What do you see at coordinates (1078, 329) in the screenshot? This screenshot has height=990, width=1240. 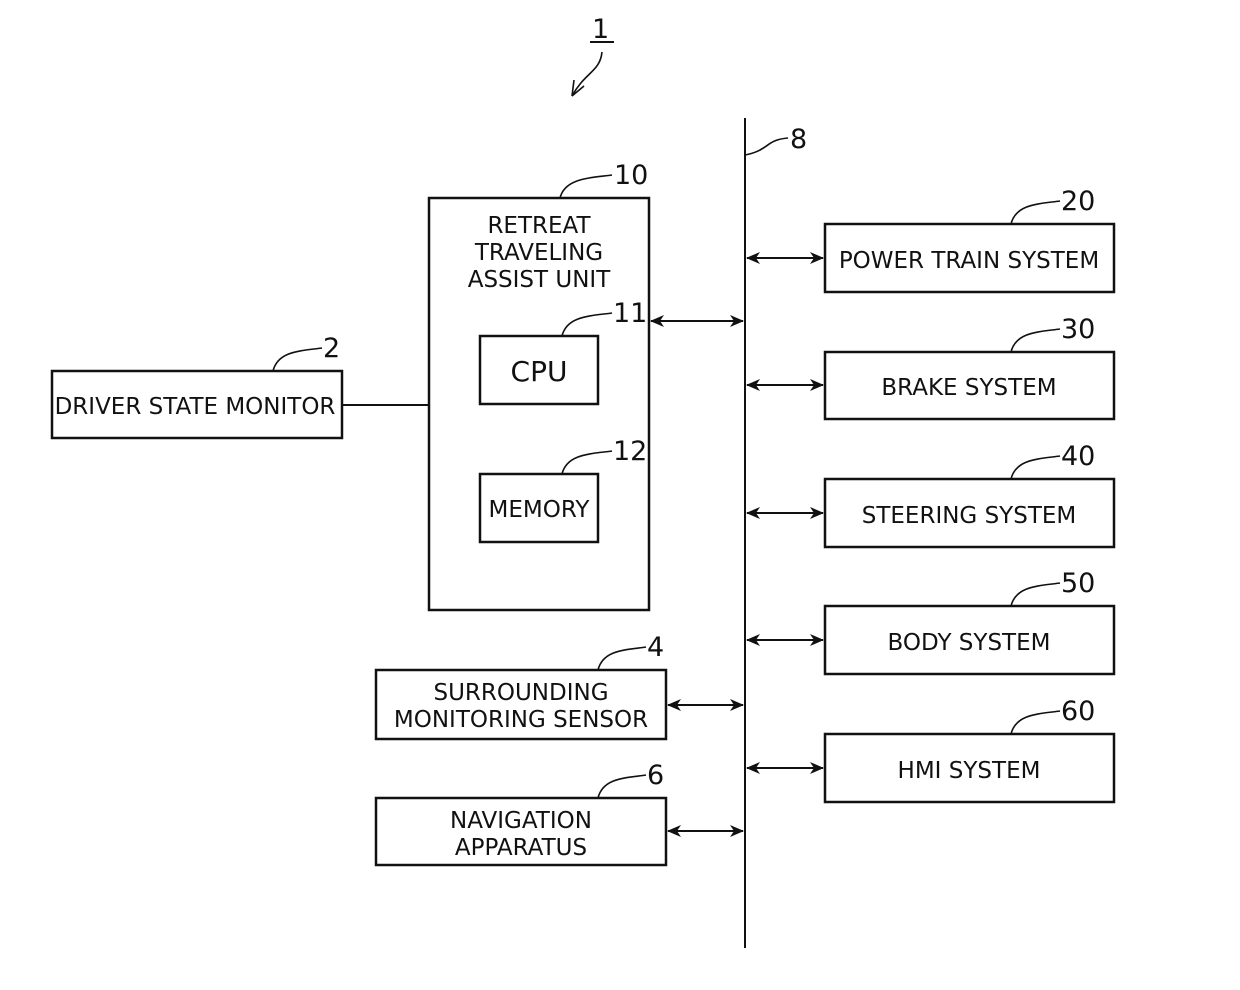 I see `brake-ref: 30` at bounding box center [1078, 329].